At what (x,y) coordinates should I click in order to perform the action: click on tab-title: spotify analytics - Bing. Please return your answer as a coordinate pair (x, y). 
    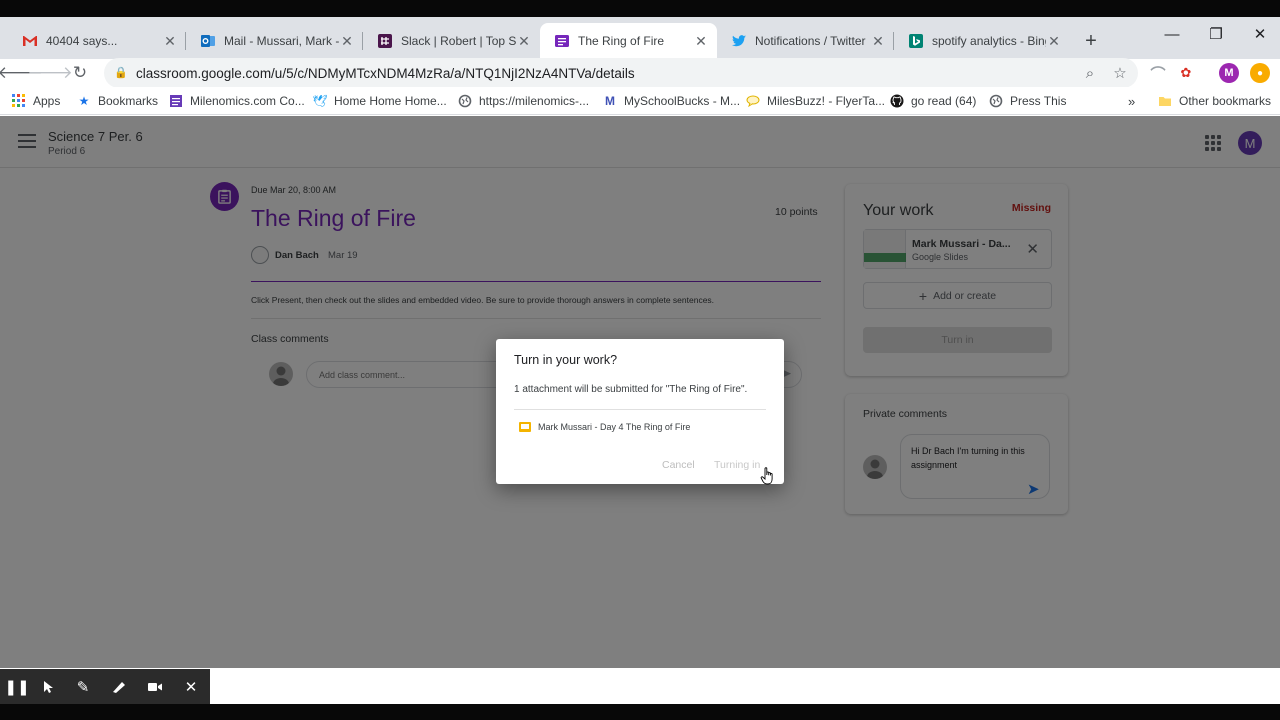
    Looking at the image, I should click on (989, 41).